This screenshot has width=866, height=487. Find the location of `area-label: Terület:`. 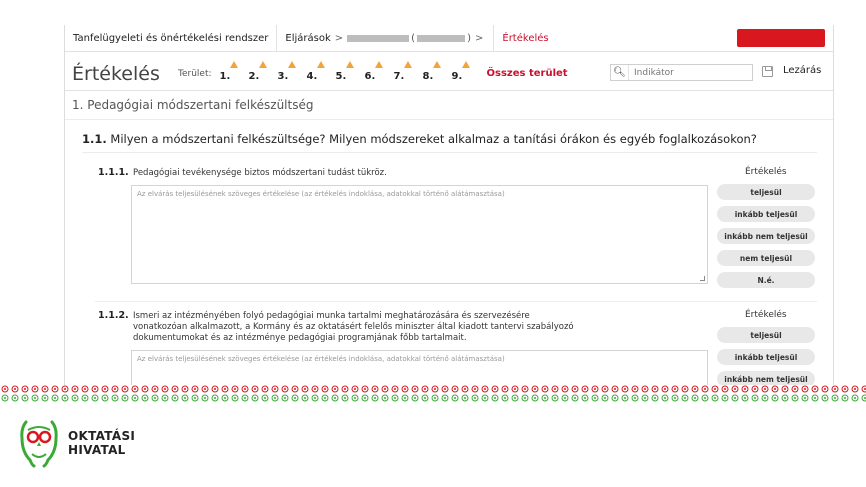

area-label: Terület: is located at coordinates (195, 73).